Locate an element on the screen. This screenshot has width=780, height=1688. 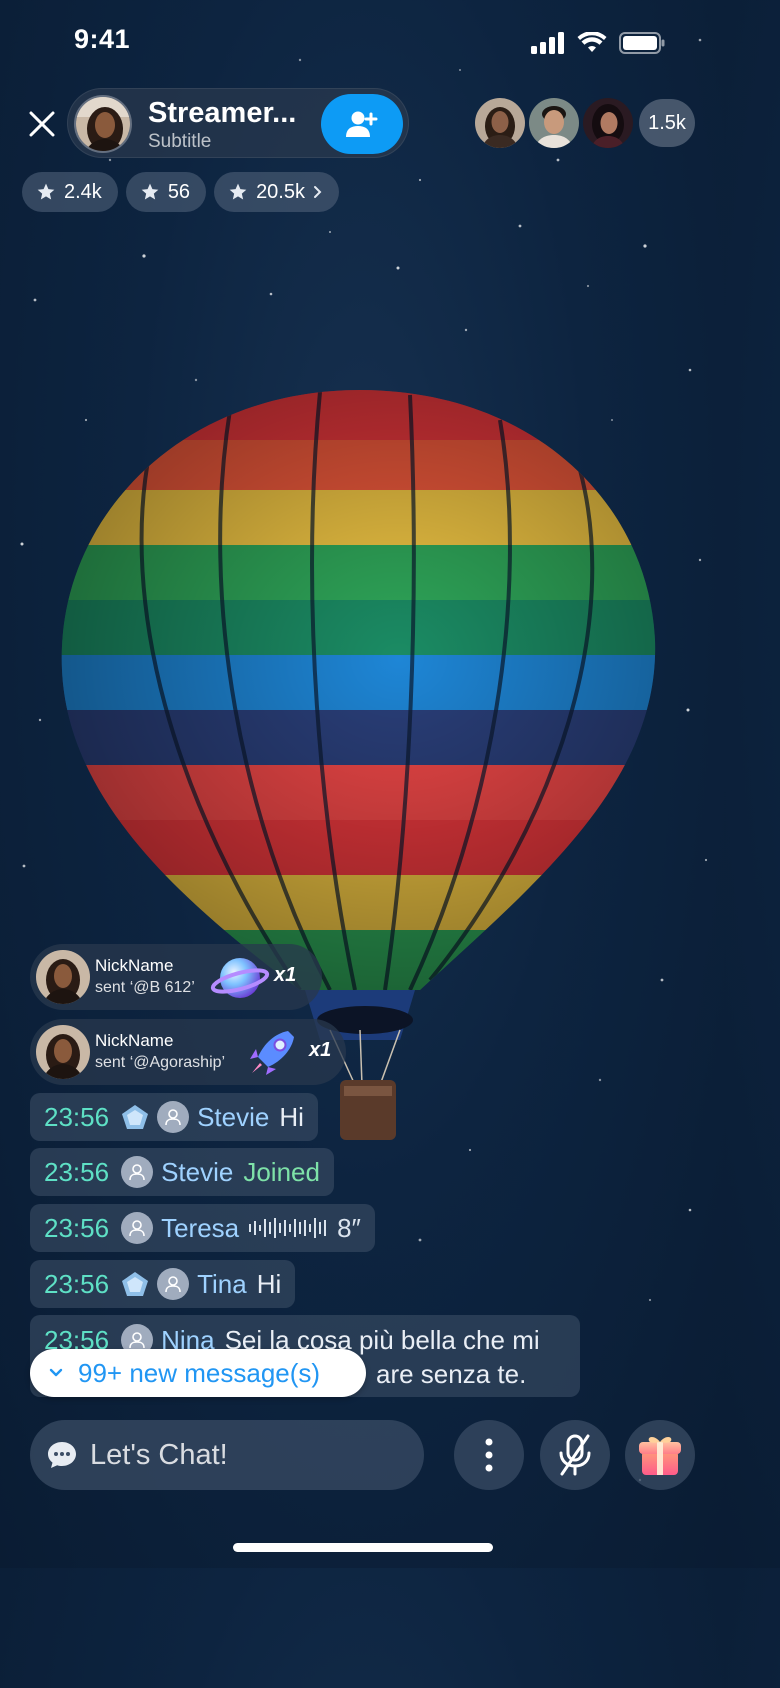
close-icon is located at coordinates (42, 124).